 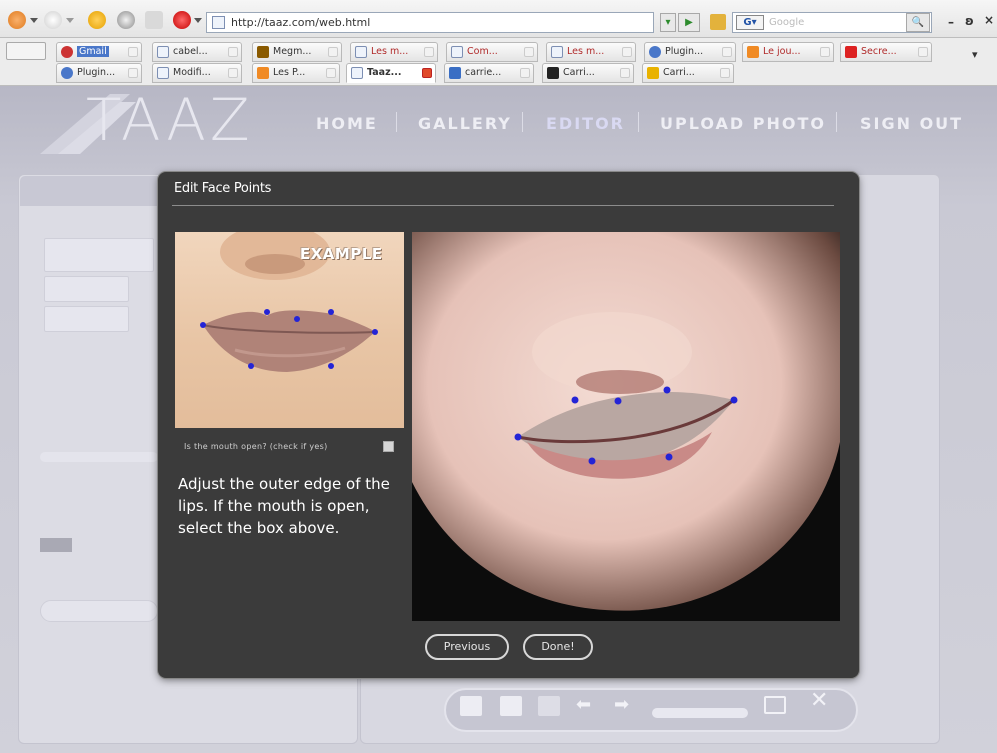 What do you see at coordinates (918, 22) in the screenshot?
I see `search-button: 🔍` at bounding box center [918, 22].